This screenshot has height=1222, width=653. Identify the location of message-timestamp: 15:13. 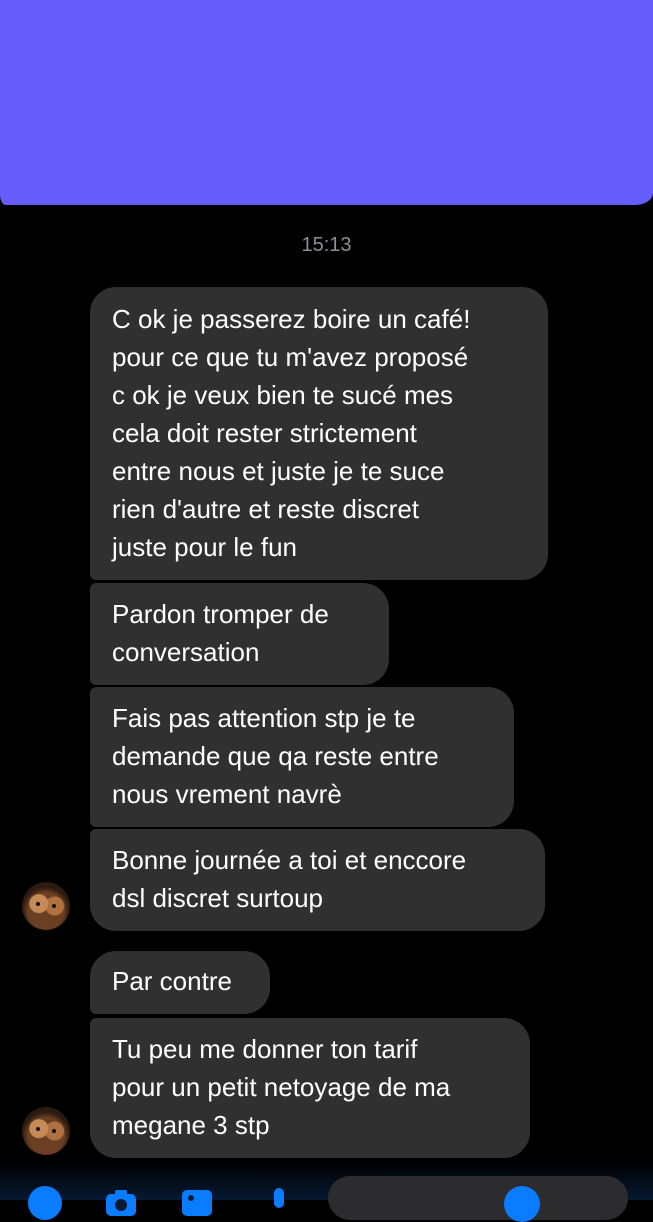
(326, 245).